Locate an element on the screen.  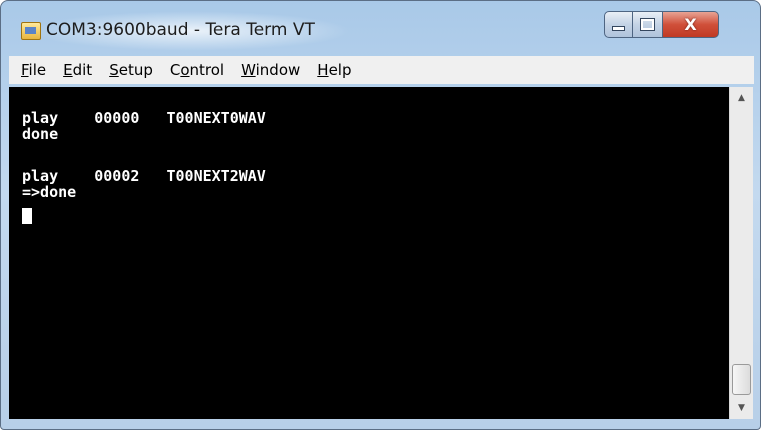
menu-edit: Edit is located at coordinates (78, 70).